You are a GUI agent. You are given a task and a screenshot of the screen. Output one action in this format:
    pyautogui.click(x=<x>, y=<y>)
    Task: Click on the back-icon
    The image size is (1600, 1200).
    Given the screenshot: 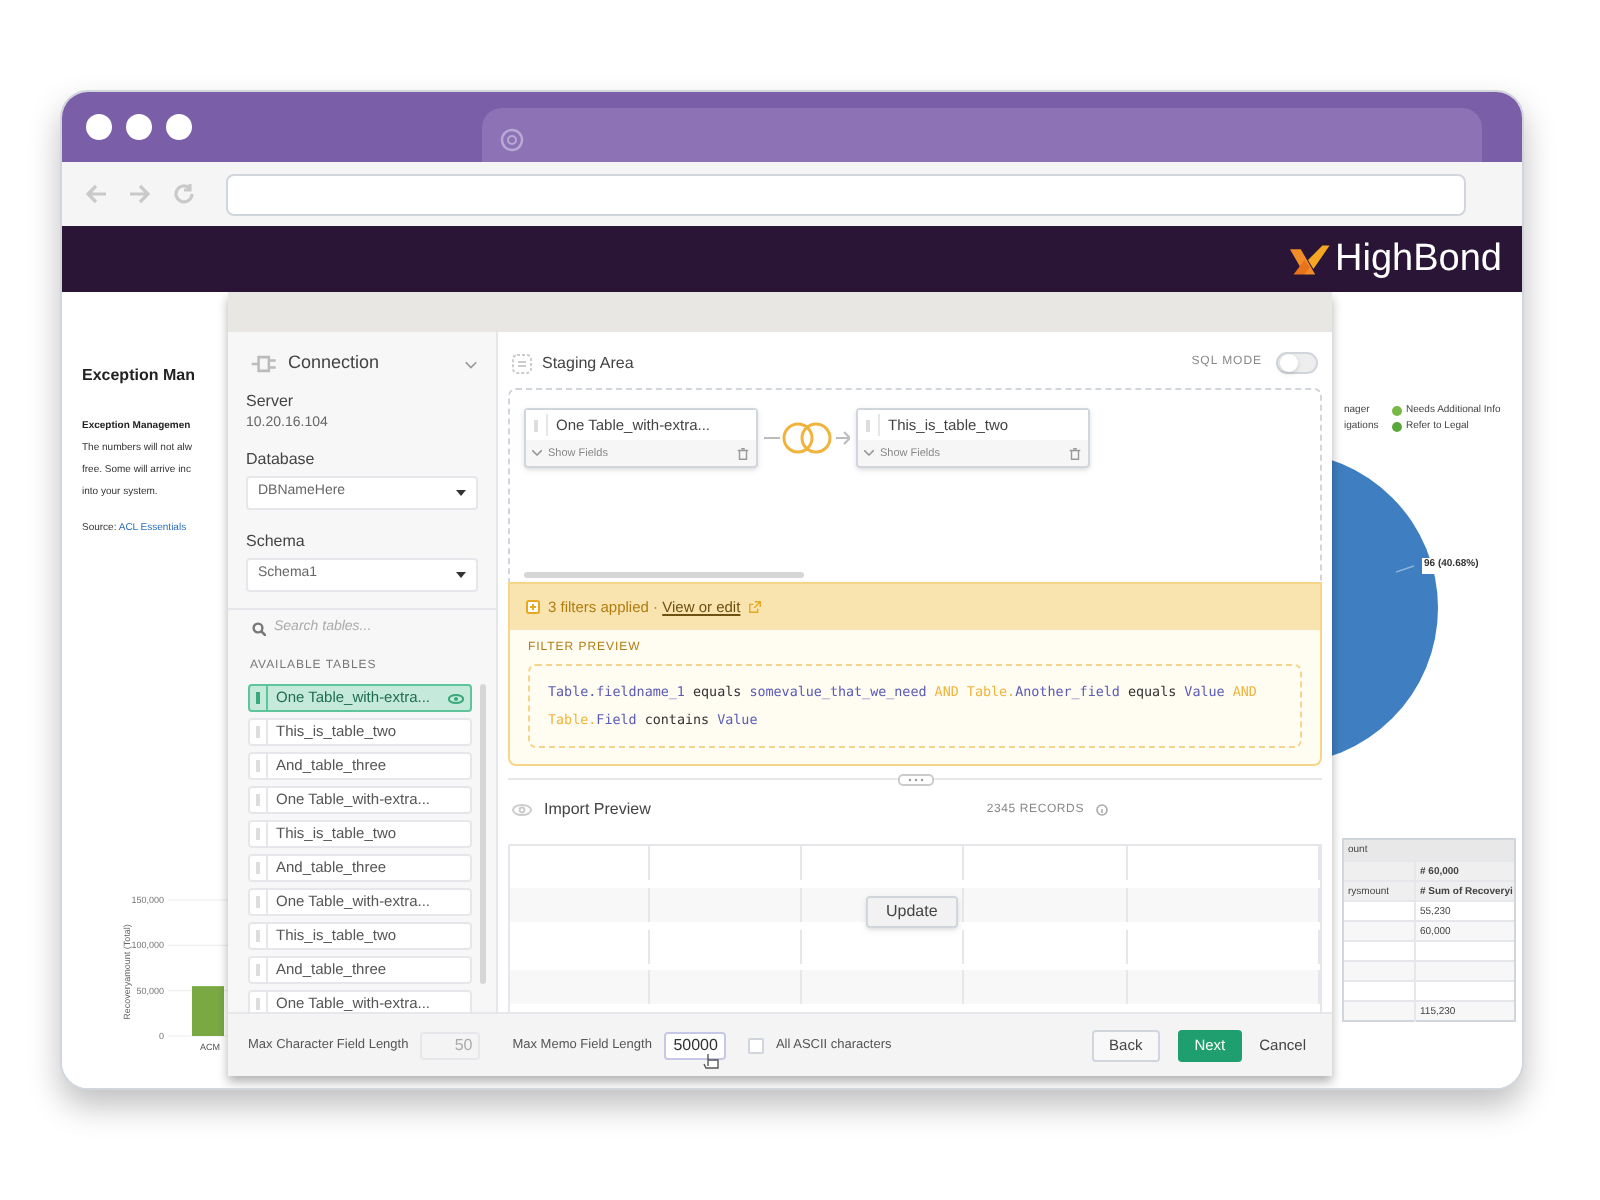 What is the action you would take?
    pyautogui.click(x=96, y=194)
    